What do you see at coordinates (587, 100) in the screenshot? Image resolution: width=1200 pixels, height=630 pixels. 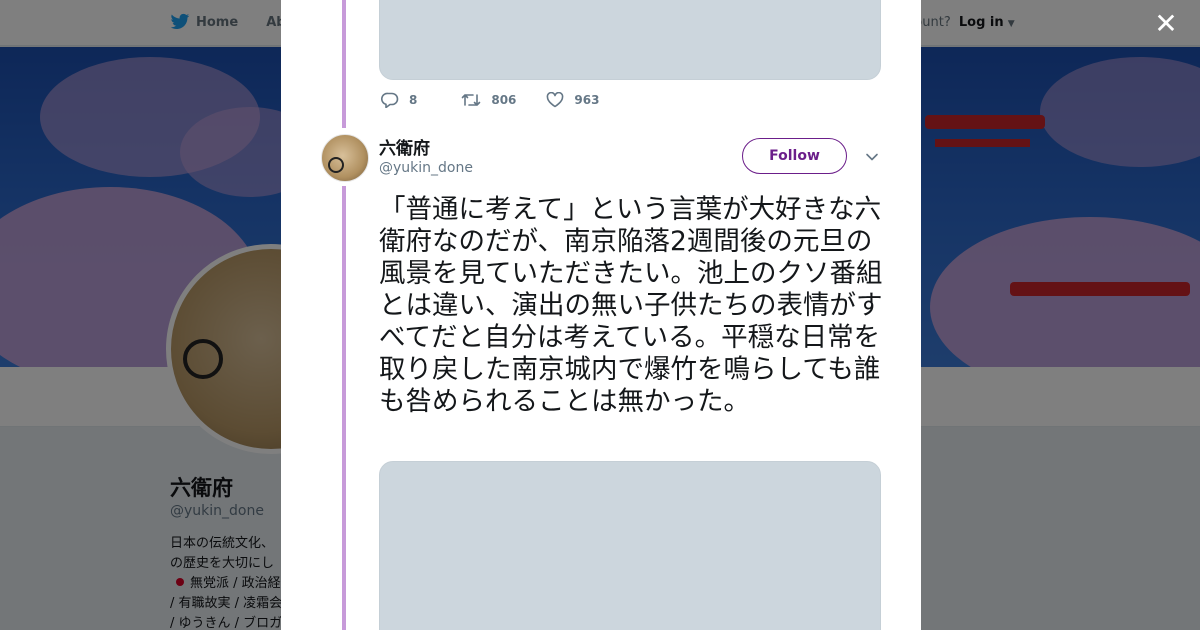 I see `like-count: 963` at bounding box center [587, 100].